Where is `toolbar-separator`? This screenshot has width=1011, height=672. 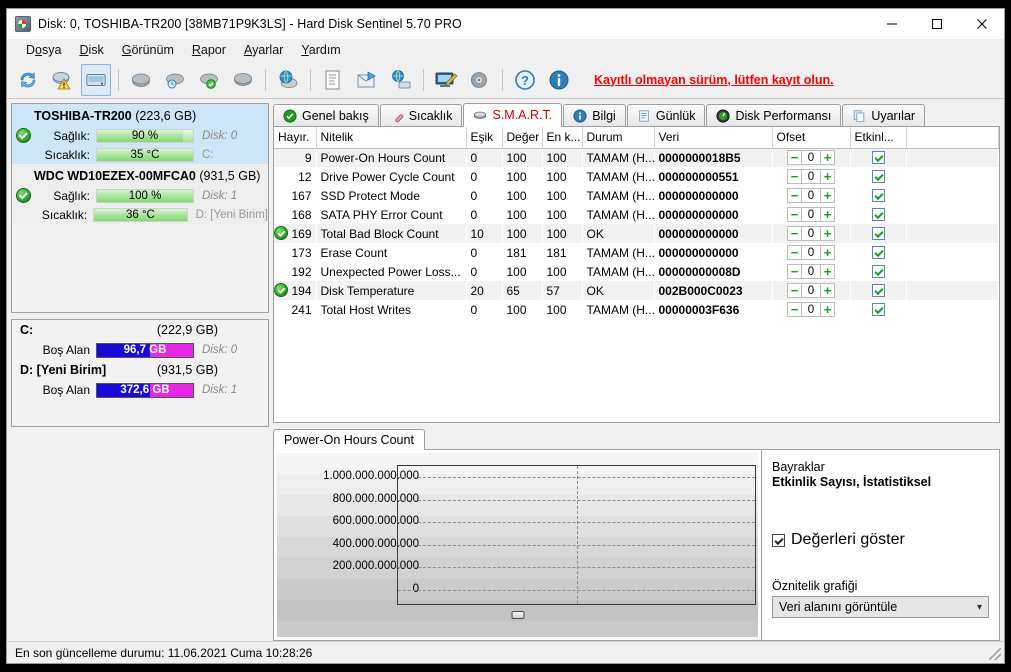 toolbar-separator is located at coordinates (265, 79).